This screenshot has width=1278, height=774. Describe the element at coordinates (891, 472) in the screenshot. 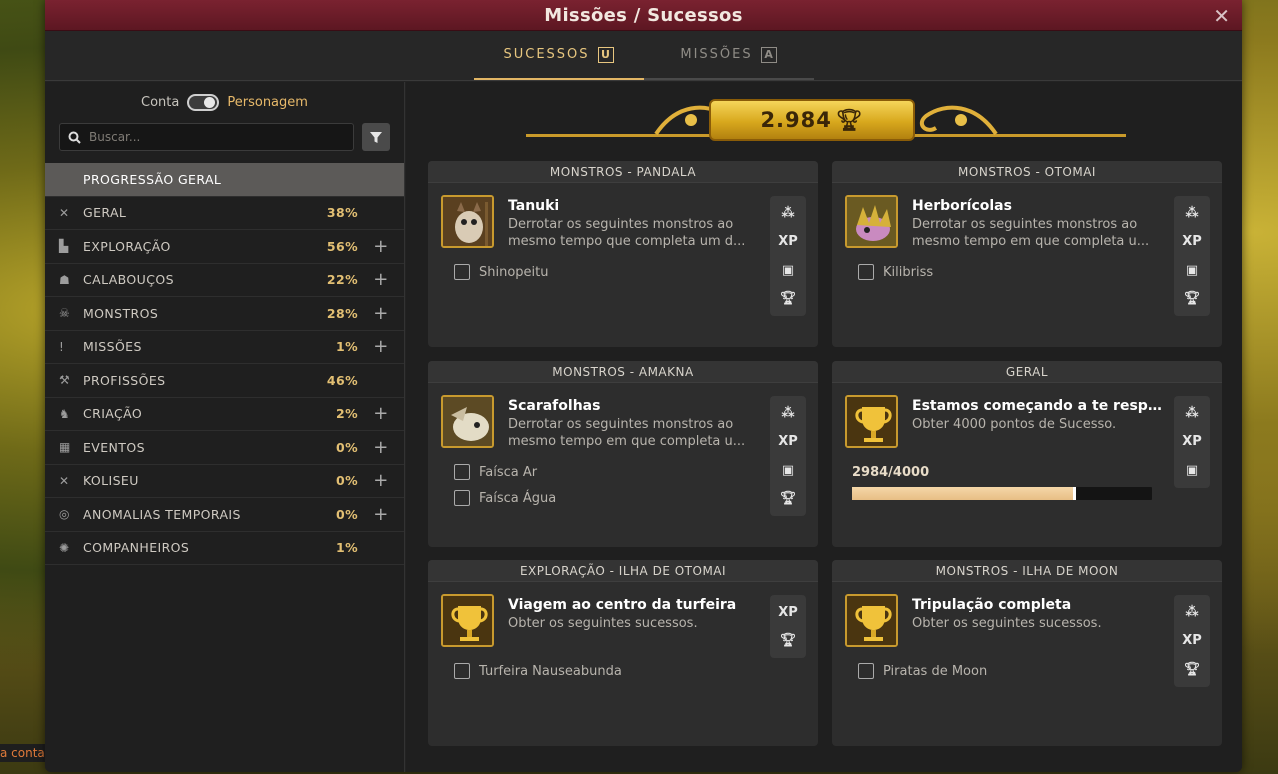

I see `progress-text: 2984/4000` at that location.